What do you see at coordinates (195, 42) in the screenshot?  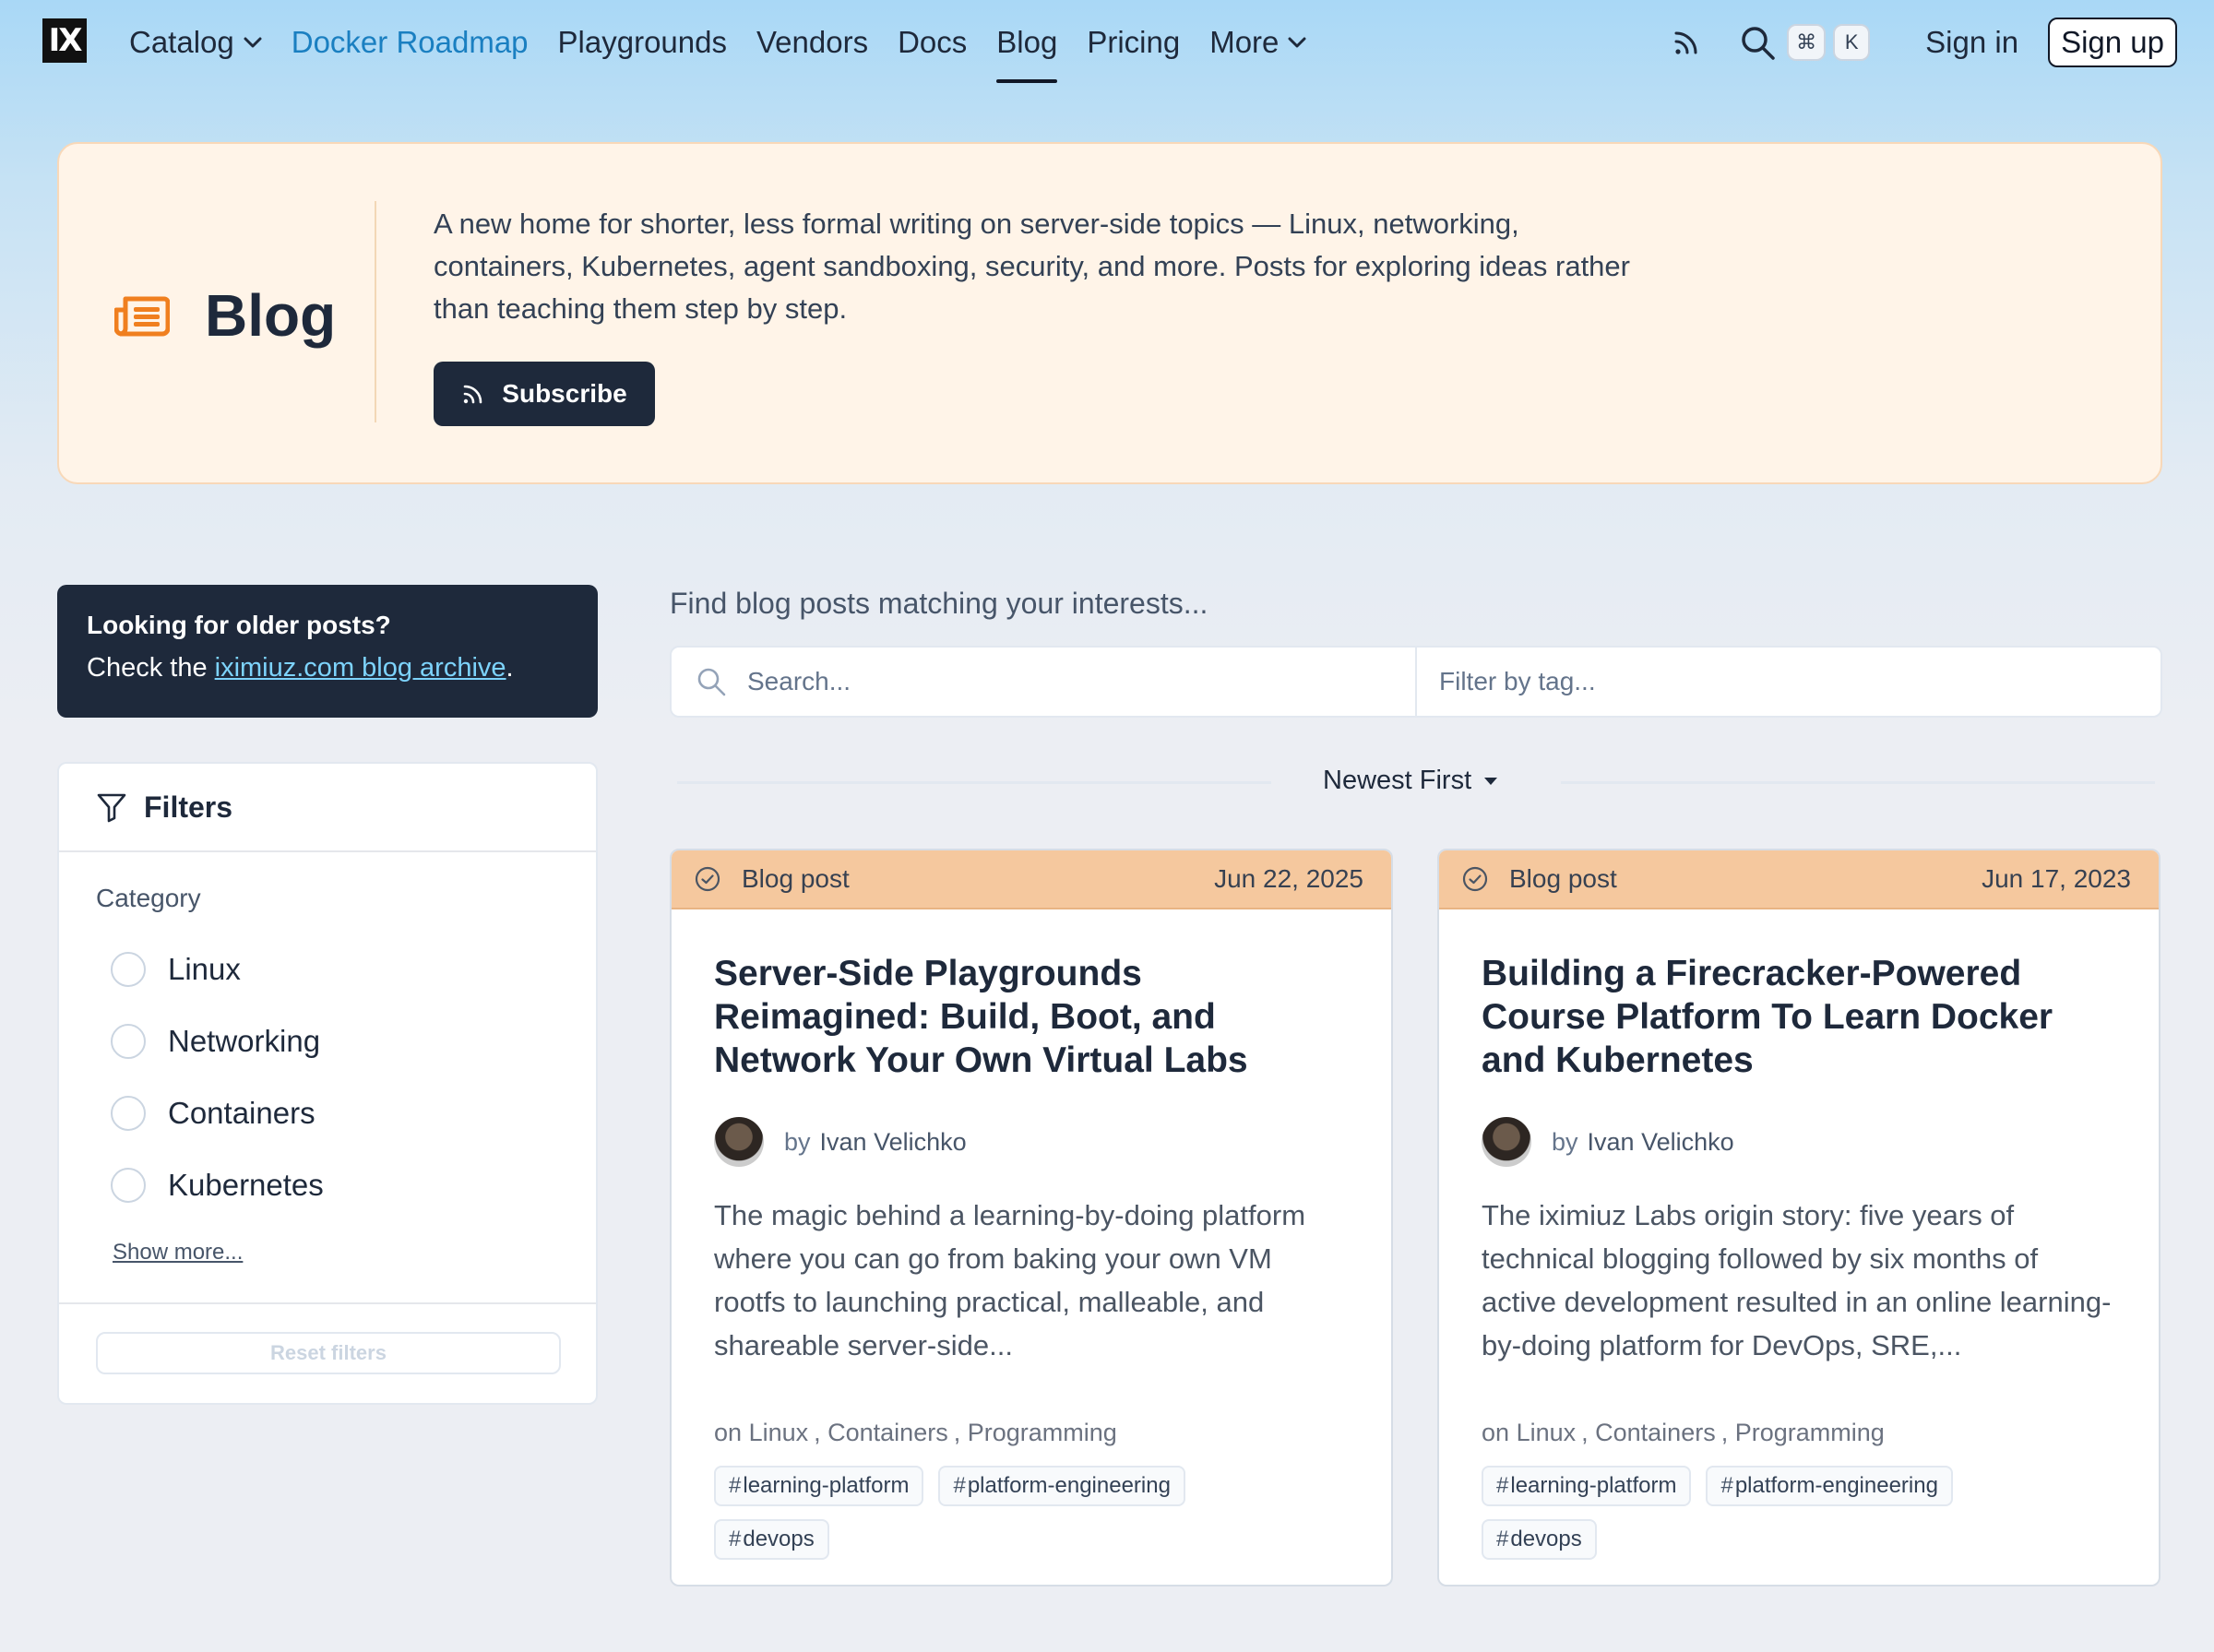 I see `nav-catalog: Catalog` at bounding box center [195, 42].